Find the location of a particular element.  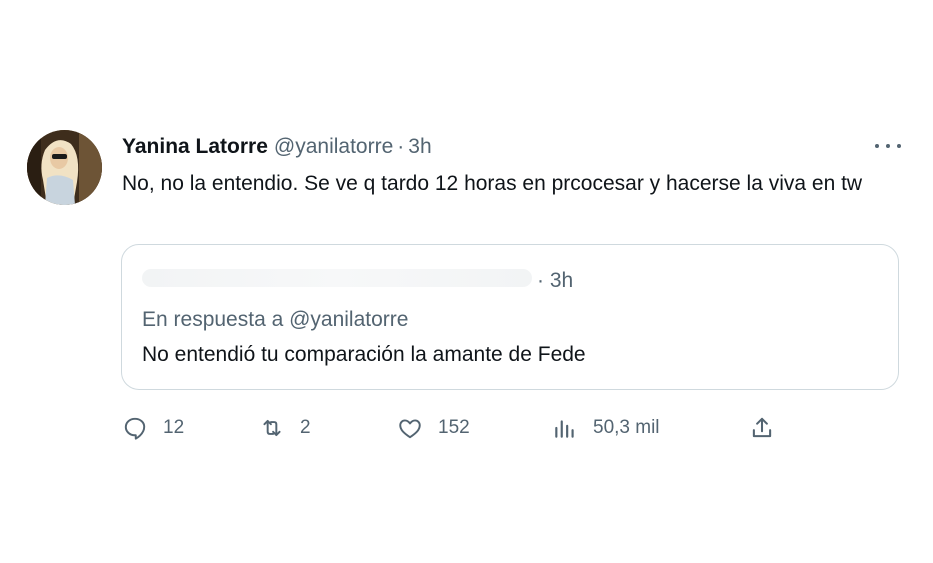

tweet-header: Yanina Latorre @yanilatorre · 3h is located at coordinates (277, 147).